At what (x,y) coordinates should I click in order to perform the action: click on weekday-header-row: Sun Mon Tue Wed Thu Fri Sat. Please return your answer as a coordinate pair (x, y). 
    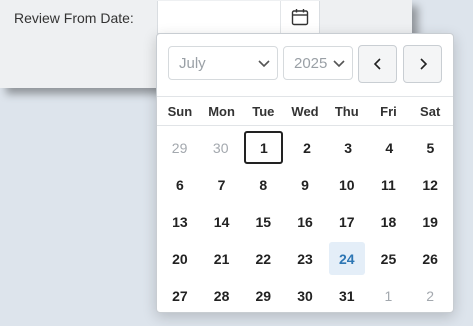
    Looking at the image, I should click on (305, 111).